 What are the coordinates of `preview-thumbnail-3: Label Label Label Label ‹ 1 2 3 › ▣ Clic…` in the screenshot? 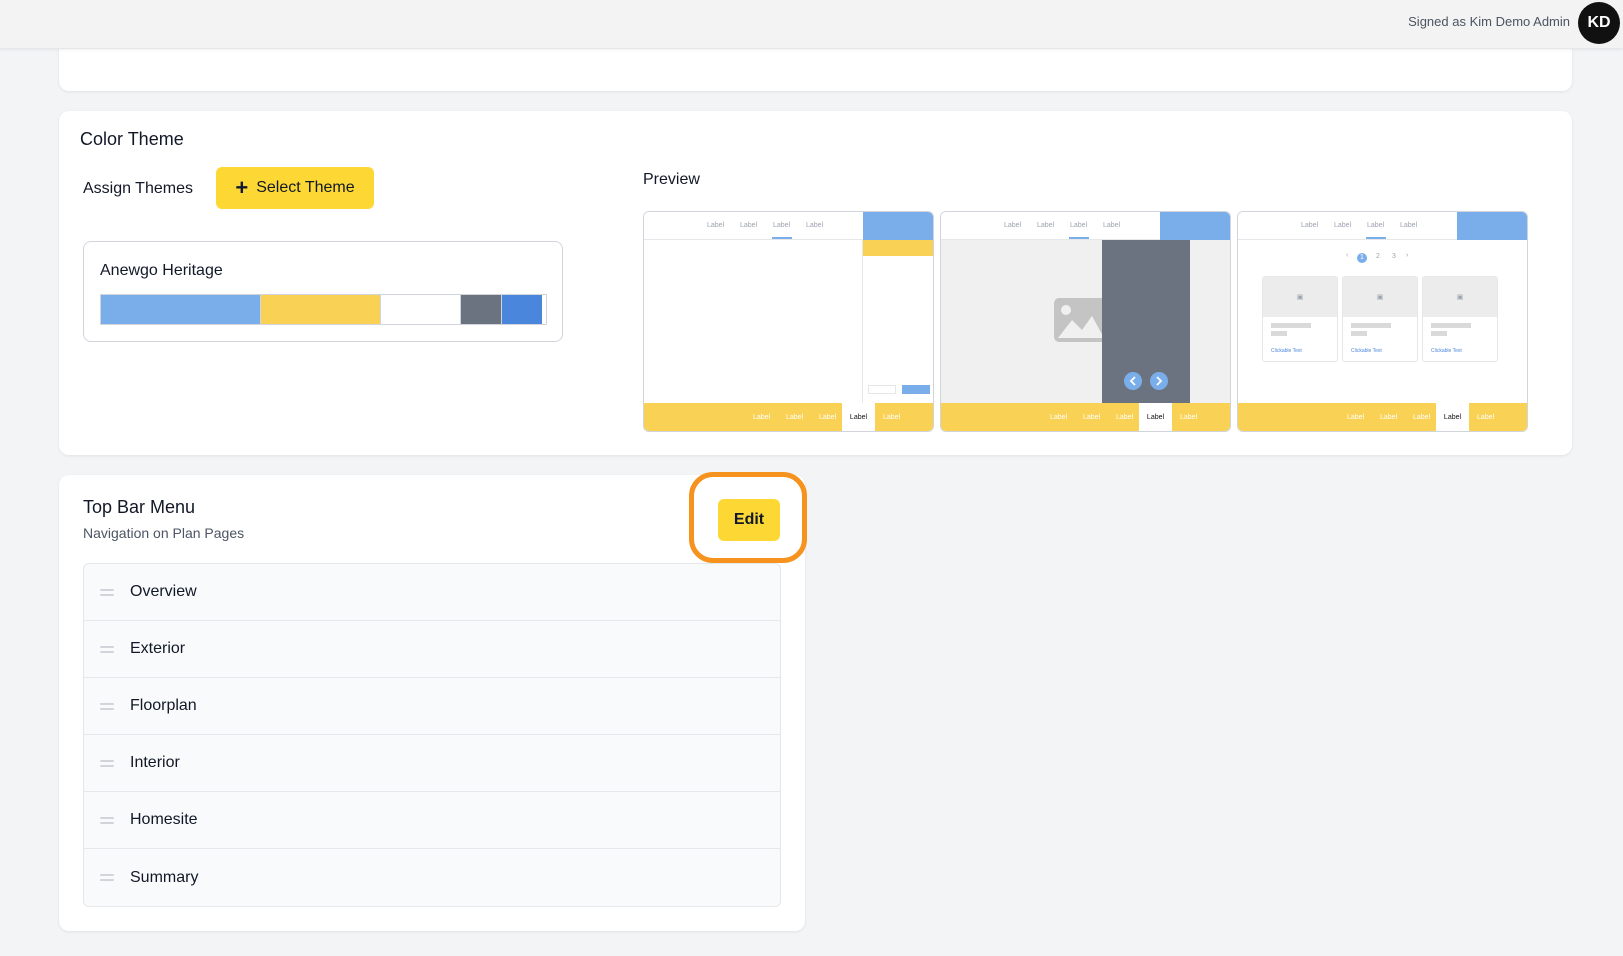 It's located at (1382, 321).